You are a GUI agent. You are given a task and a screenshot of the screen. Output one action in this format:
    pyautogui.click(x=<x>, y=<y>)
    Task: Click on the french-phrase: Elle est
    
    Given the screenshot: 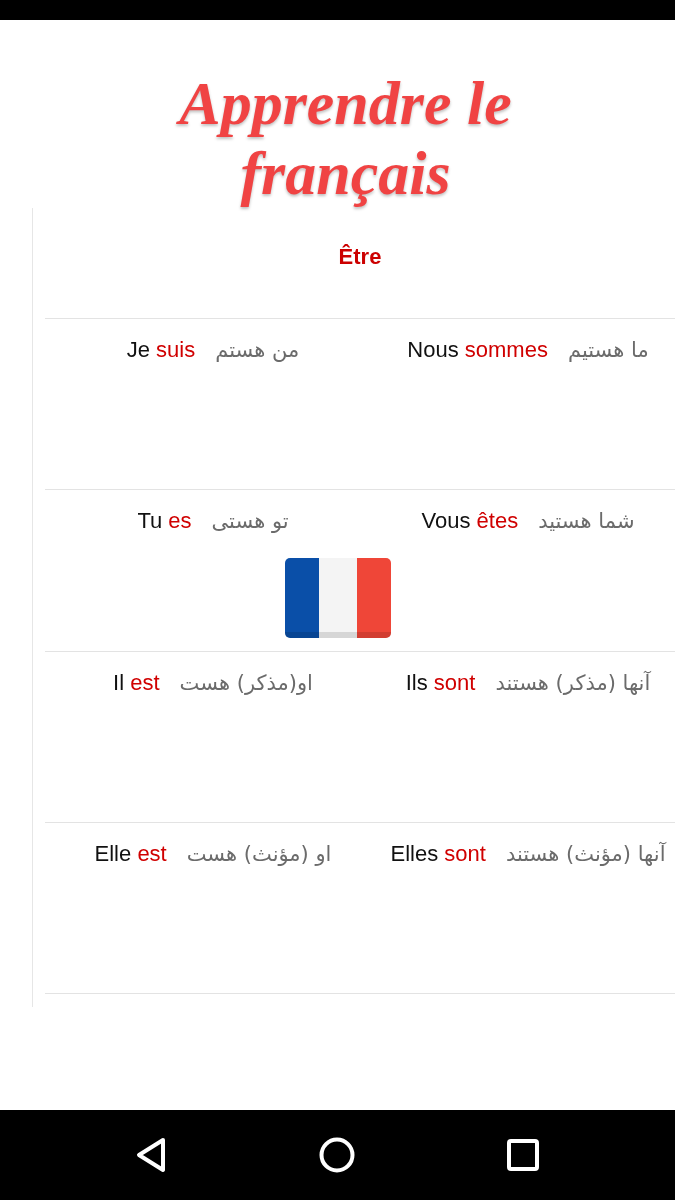 What is the action you would take?
    pyautogui.click(x=130, y=854)
    